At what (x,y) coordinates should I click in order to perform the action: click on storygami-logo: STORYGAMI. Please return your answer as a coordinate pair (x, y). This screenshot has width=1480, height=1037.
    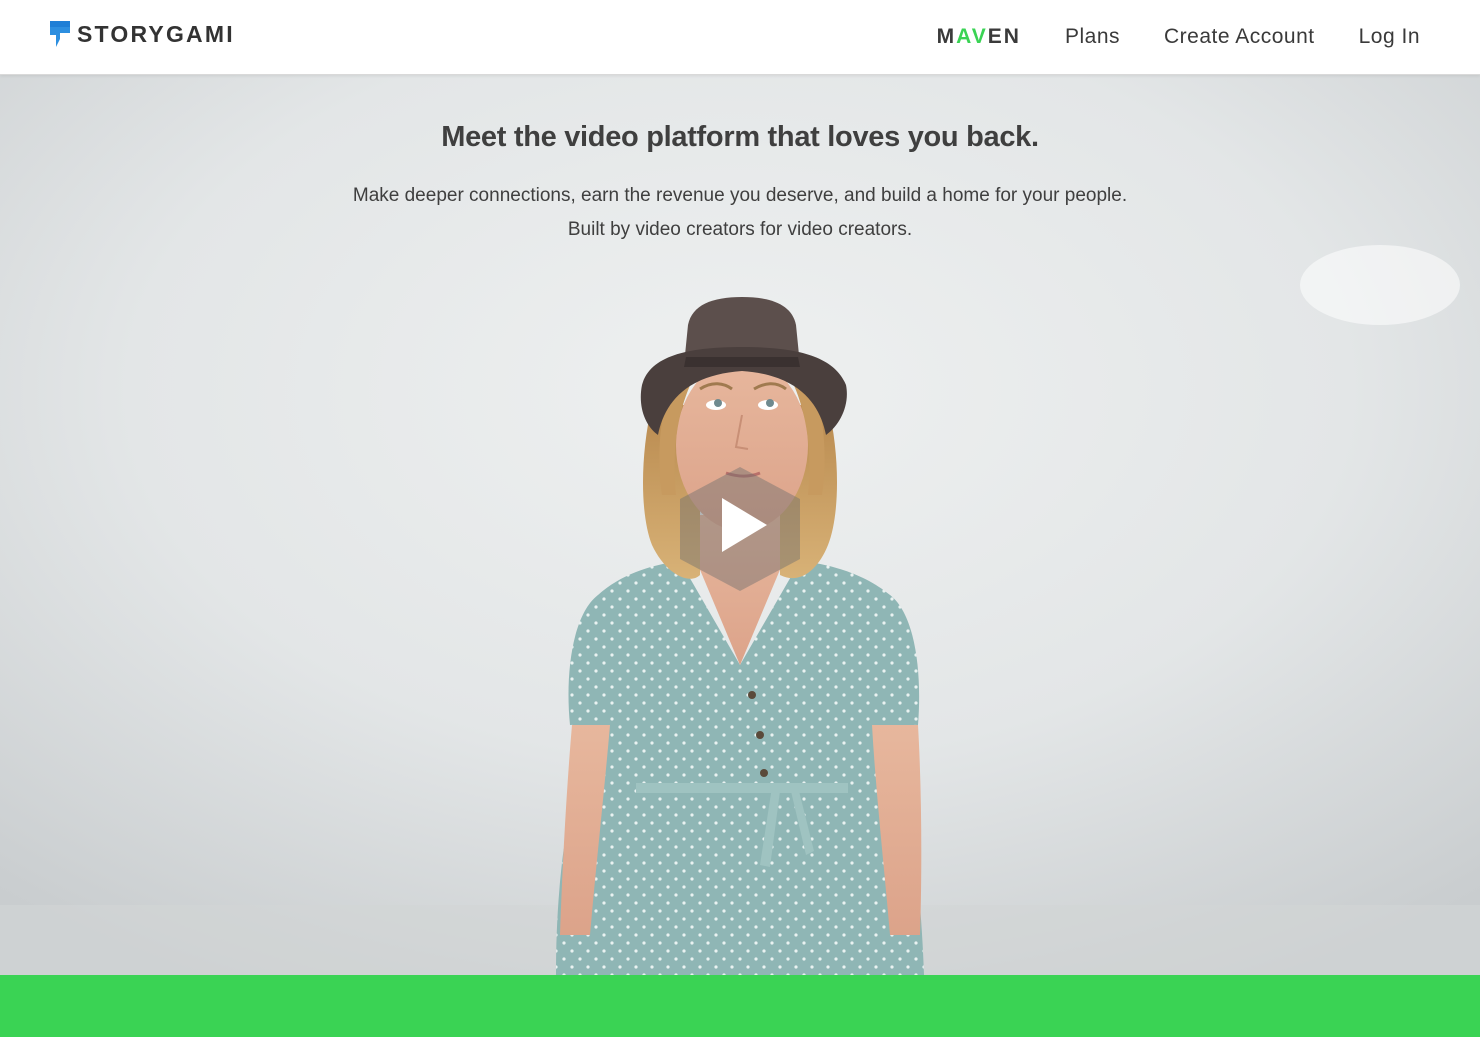
    Looking at the image, I should click on (142, 34).